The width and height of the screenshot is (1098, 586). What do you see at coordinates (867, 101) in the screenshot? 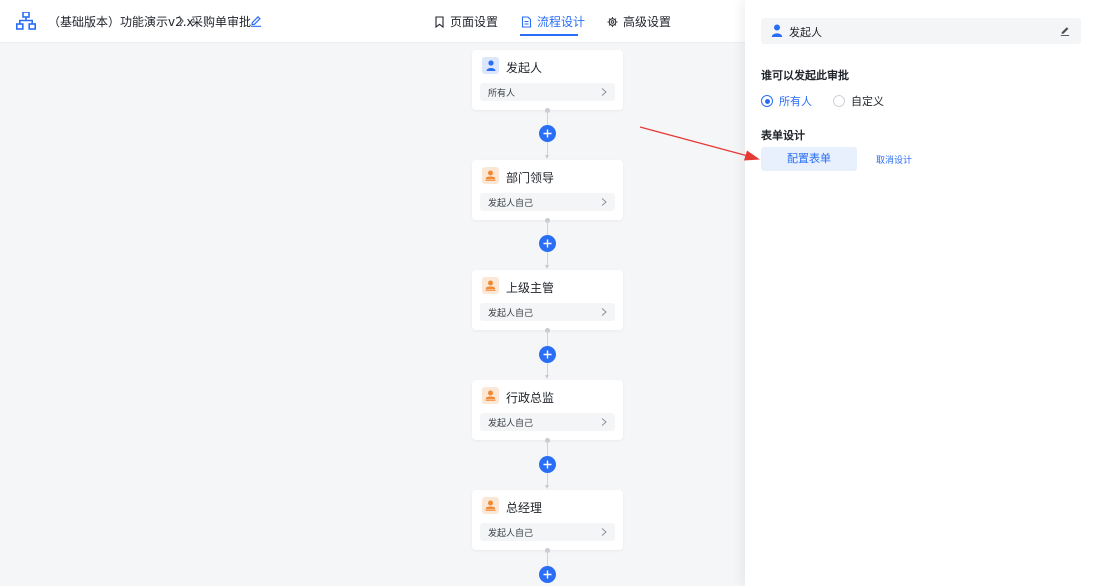
I see `radio-label: 自定义` at bounding box center [867, 101].